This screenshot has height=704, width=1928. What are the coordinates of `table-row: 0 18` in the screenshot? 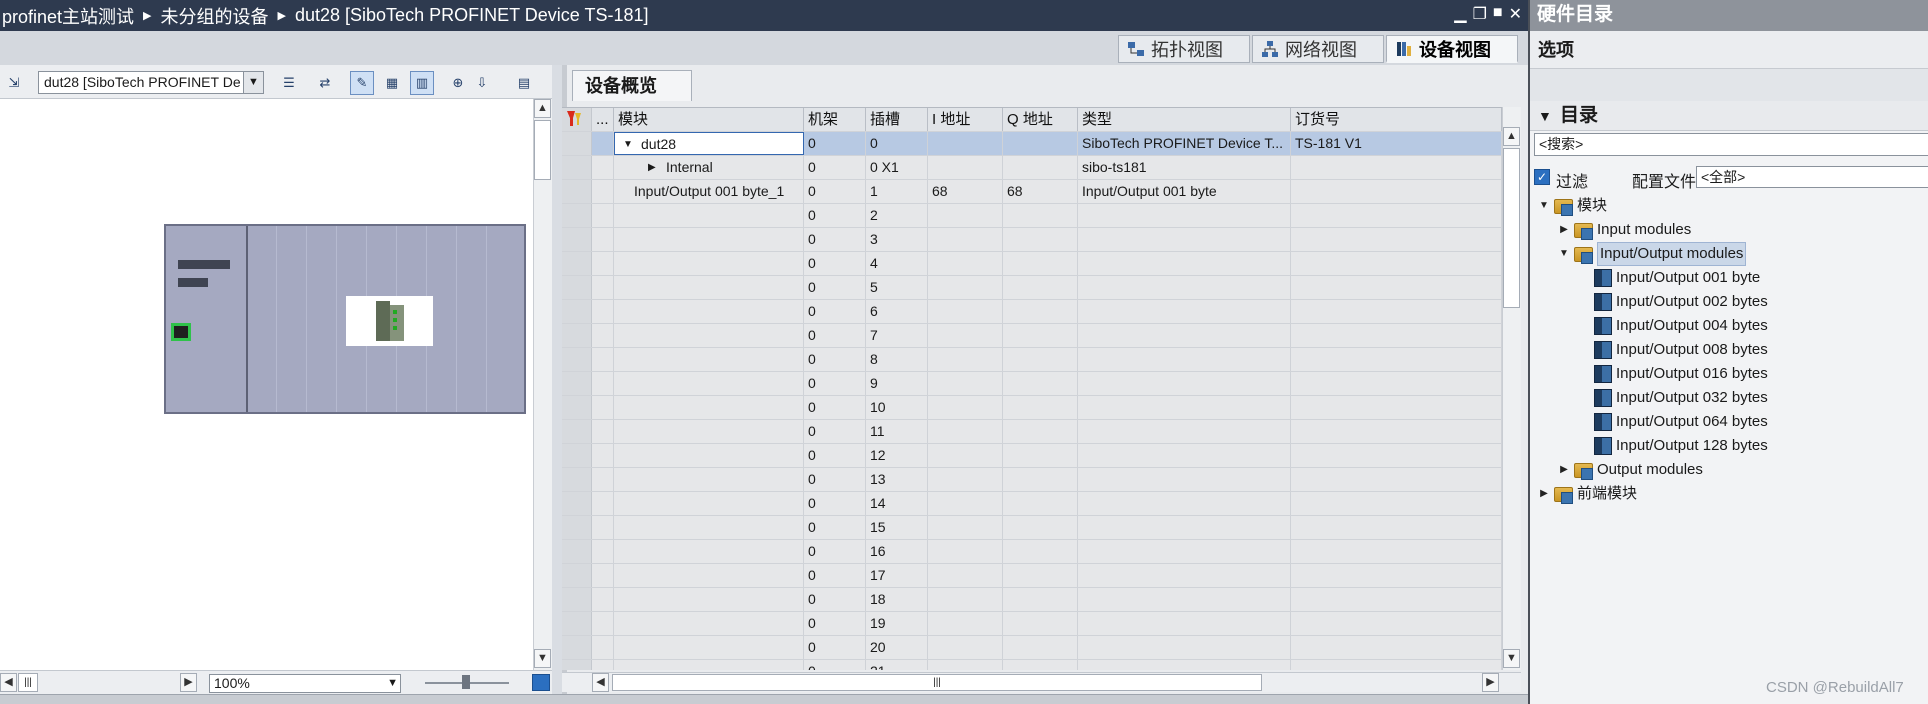 It's located at (1040, 600).